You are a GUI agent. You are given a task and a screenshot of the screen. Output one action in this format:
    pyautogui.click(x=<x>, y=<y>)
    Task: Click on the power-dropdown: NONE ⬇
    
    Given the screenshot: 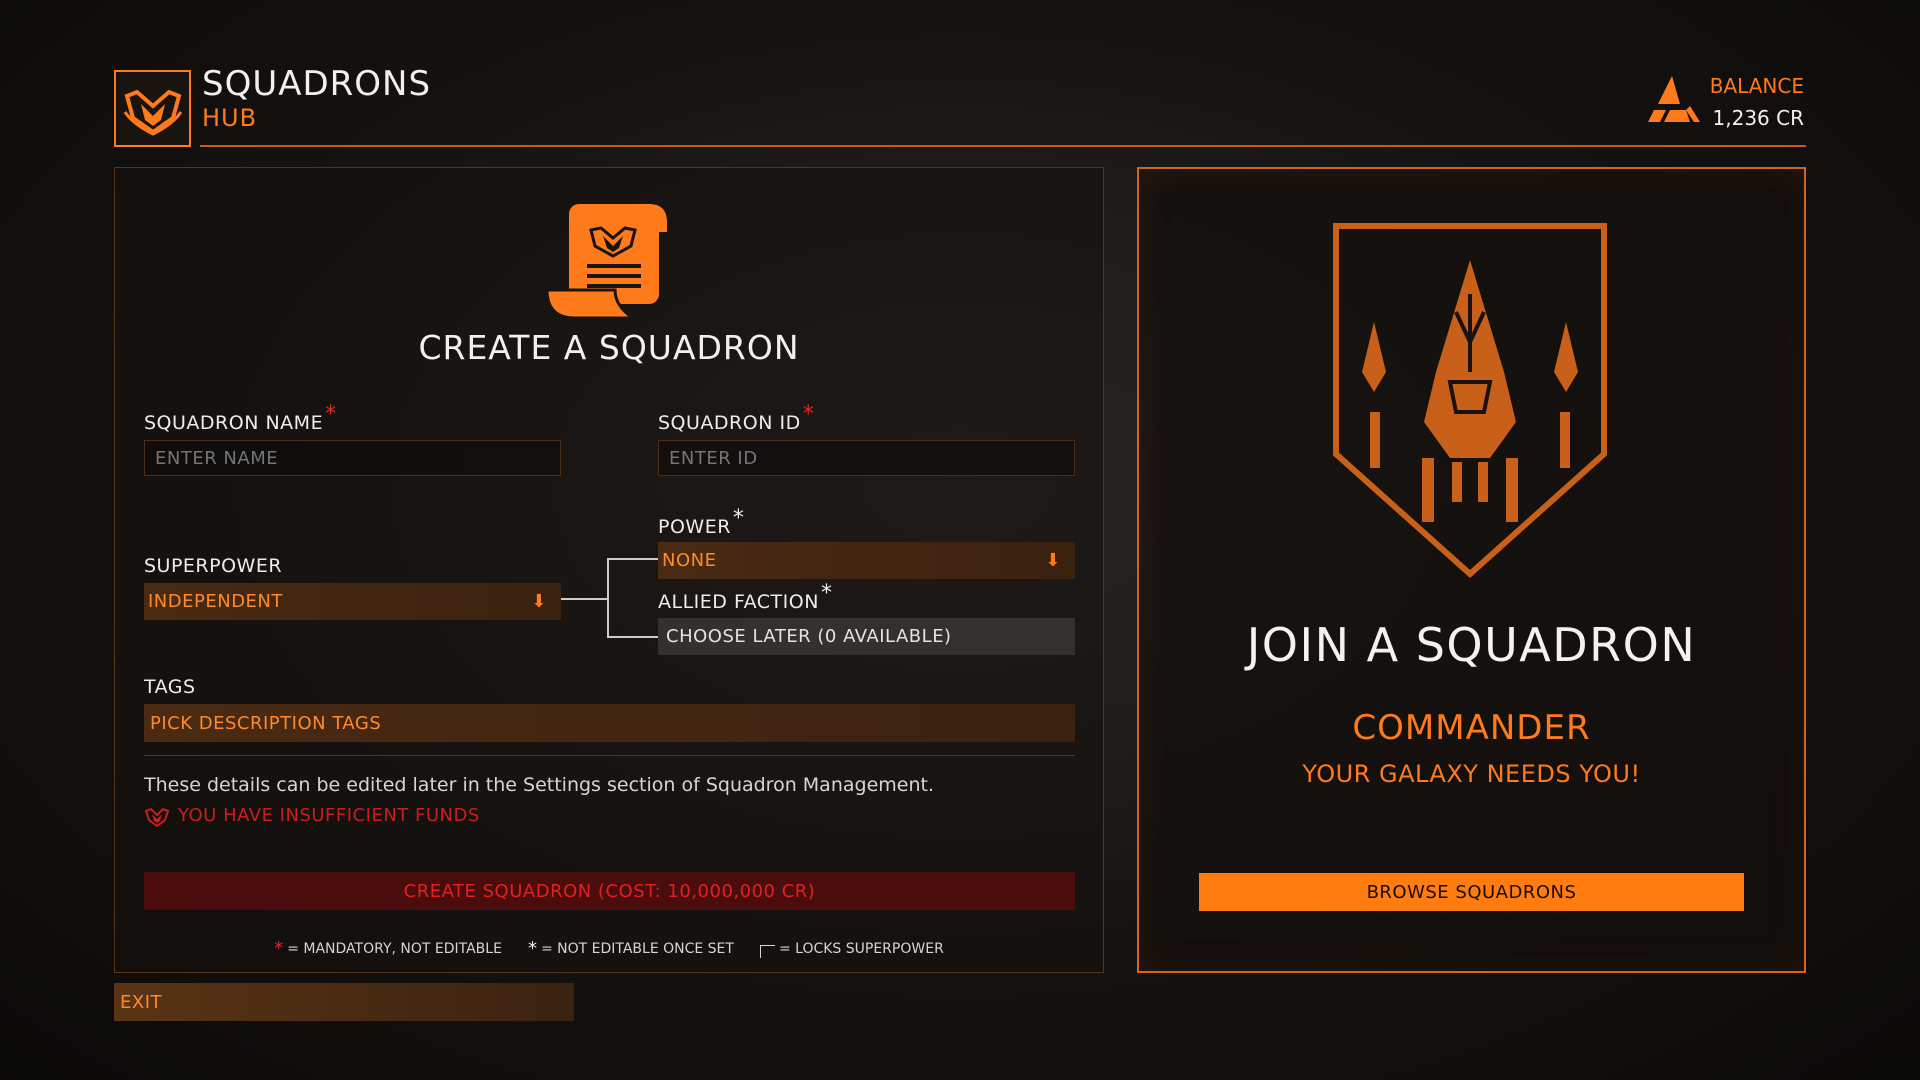 What is the action you would take?
    pyautogui.click(x=866, y=560)
    